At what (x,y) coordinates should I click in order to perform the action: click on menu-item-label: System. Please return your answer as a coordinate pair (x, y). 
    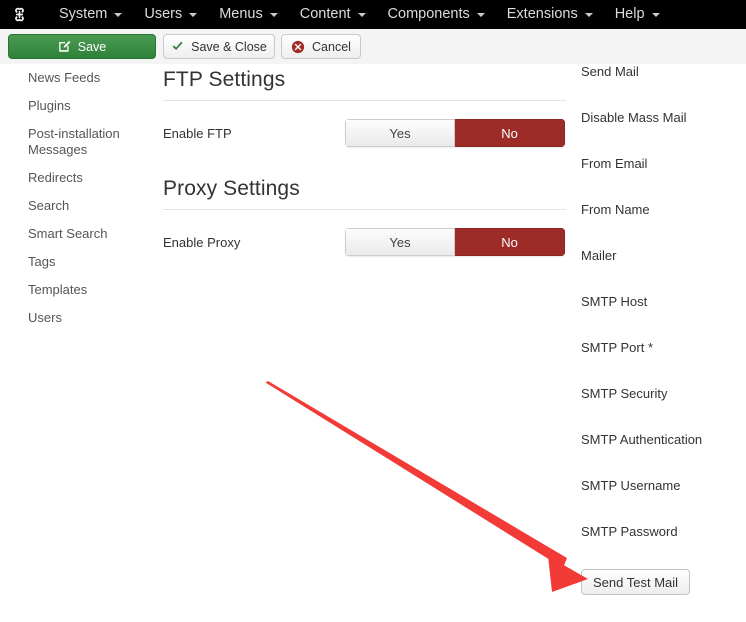
    Looking at the image, I should click on (83, 14).